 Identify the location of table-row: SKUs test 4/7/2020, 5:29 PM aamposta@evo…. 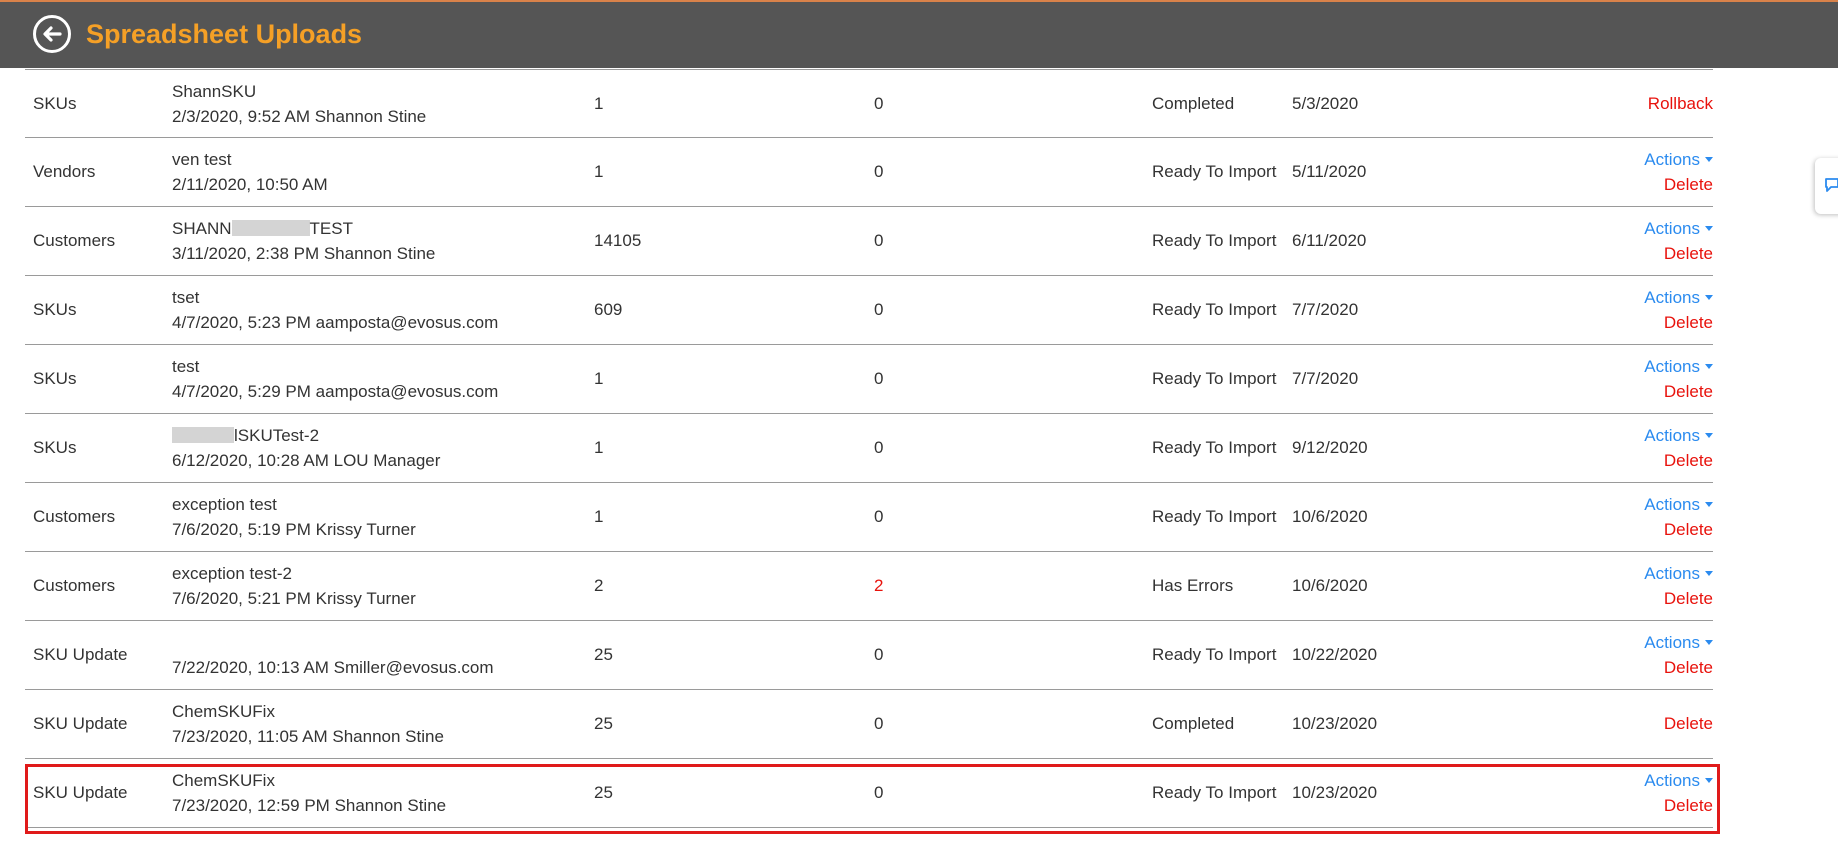
(869, 379).